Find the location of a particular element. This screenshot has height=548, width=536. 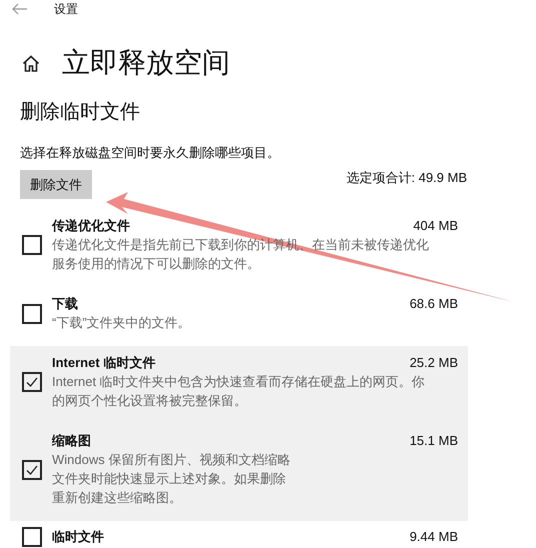

item-size: 15.1 MB is located at coordinates (434, 441).